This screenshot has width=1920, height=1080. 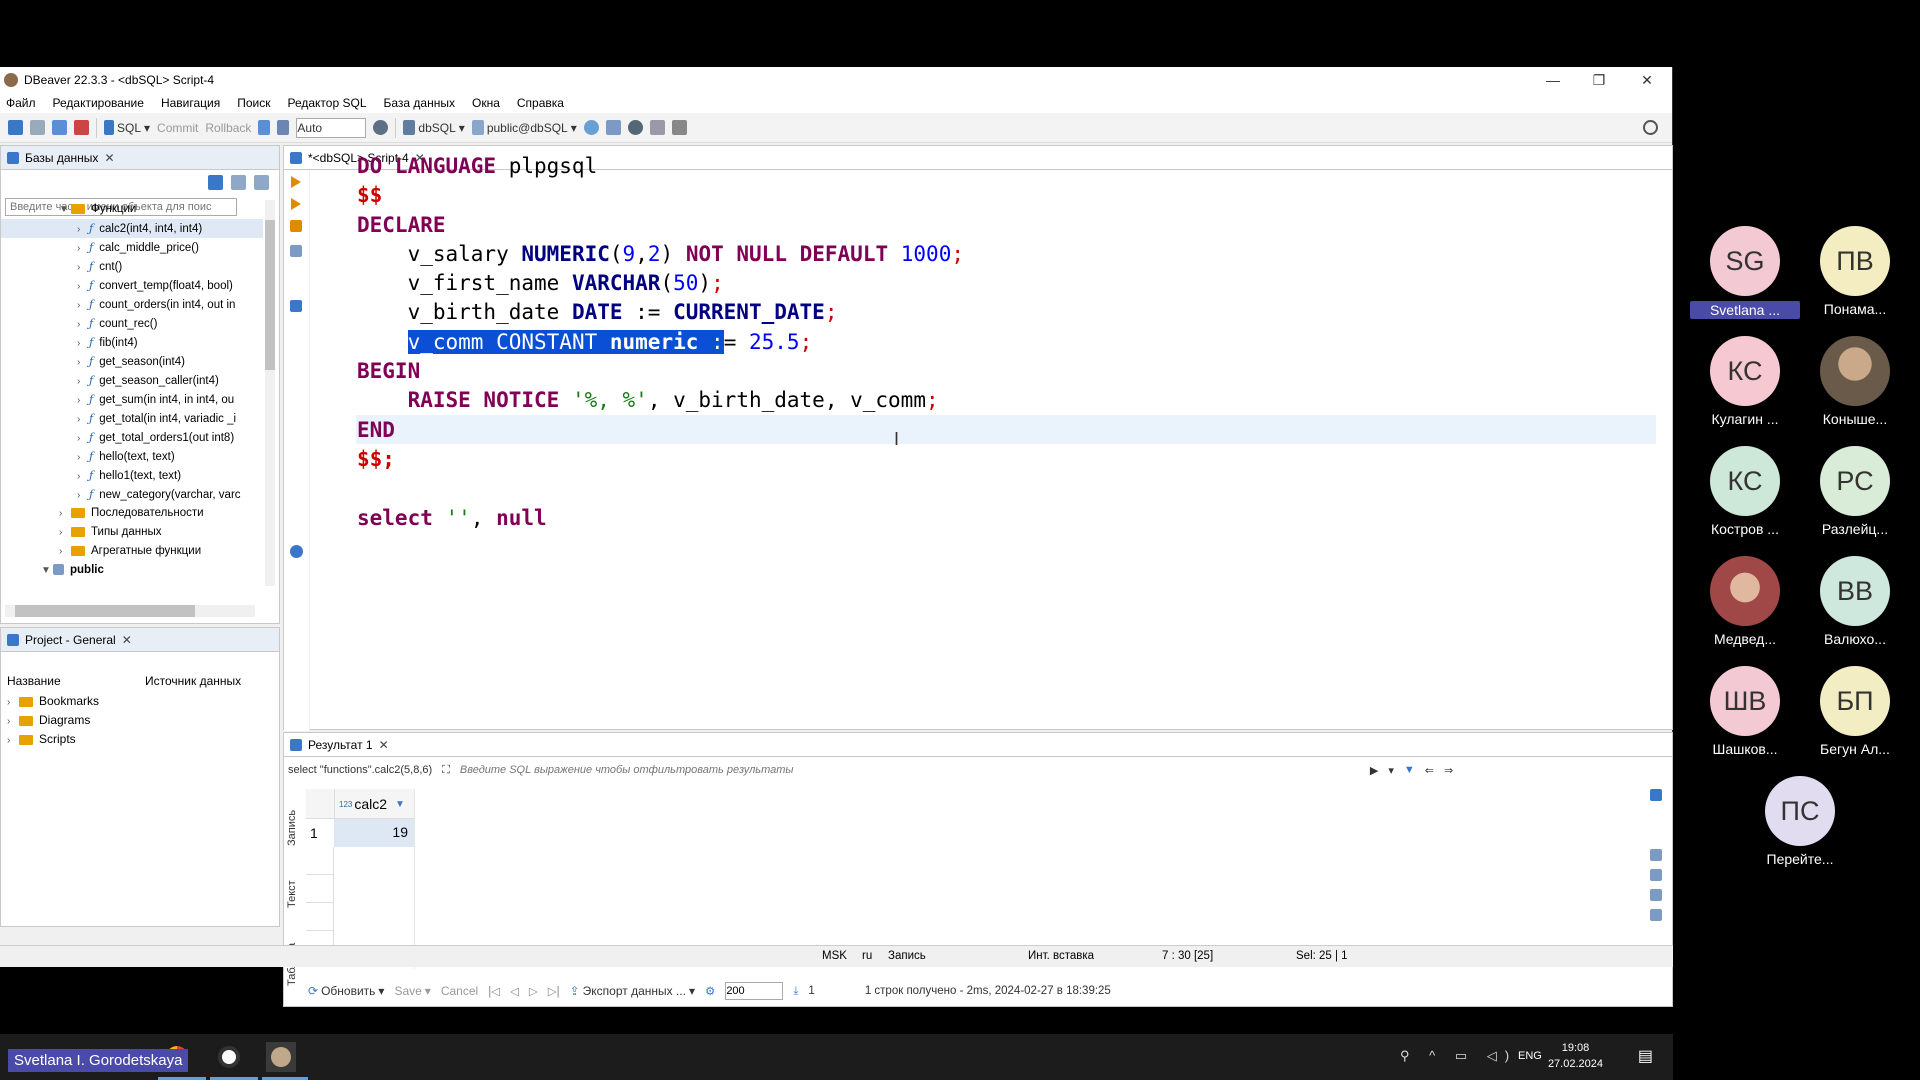 What do you see at coordinates (132, 304) in the screenshot?
I see `tree-item-function: › ƒ count_orders(in int4, out in` at bounding box center [132, 304].